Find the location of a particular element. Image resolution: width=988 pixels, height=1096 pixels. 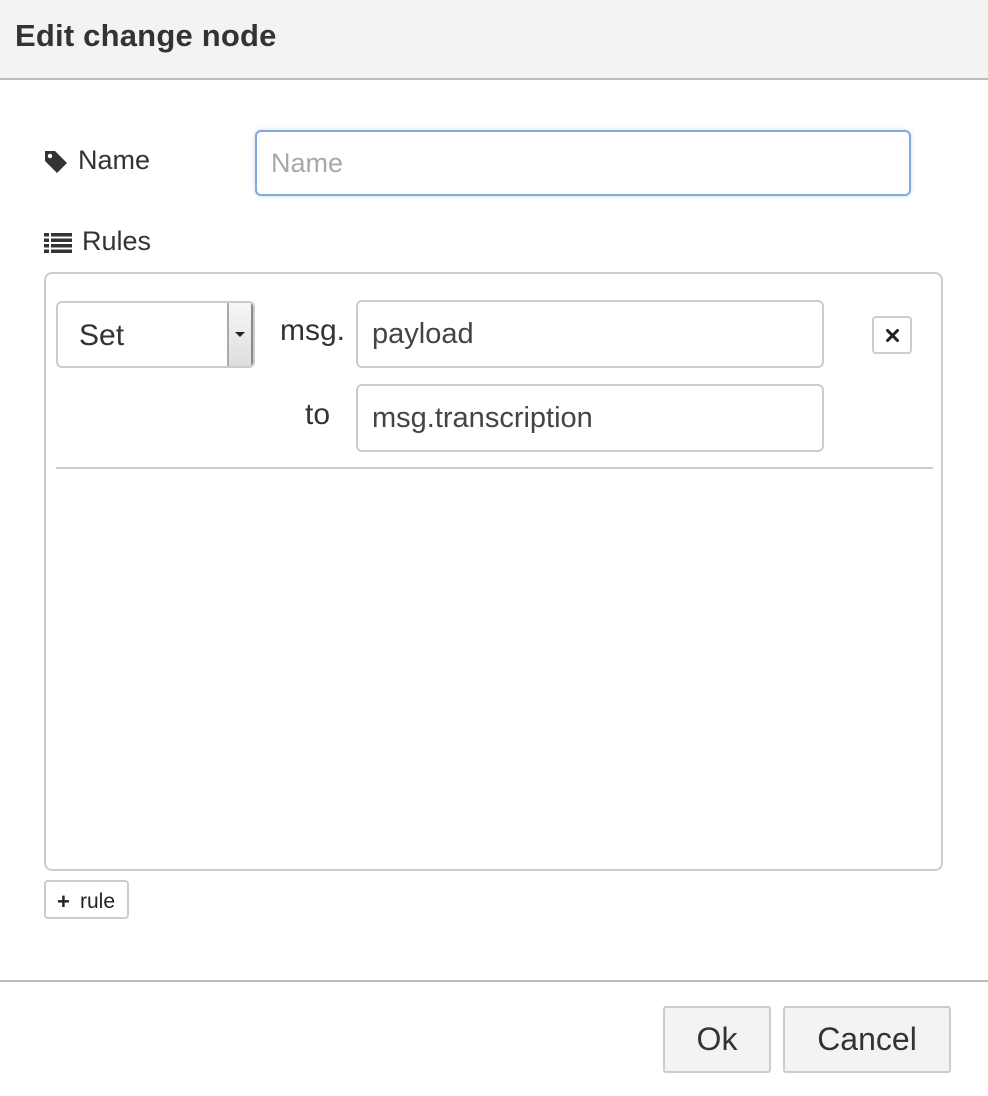

remove-rule-button is located at coordinates (892, 335).